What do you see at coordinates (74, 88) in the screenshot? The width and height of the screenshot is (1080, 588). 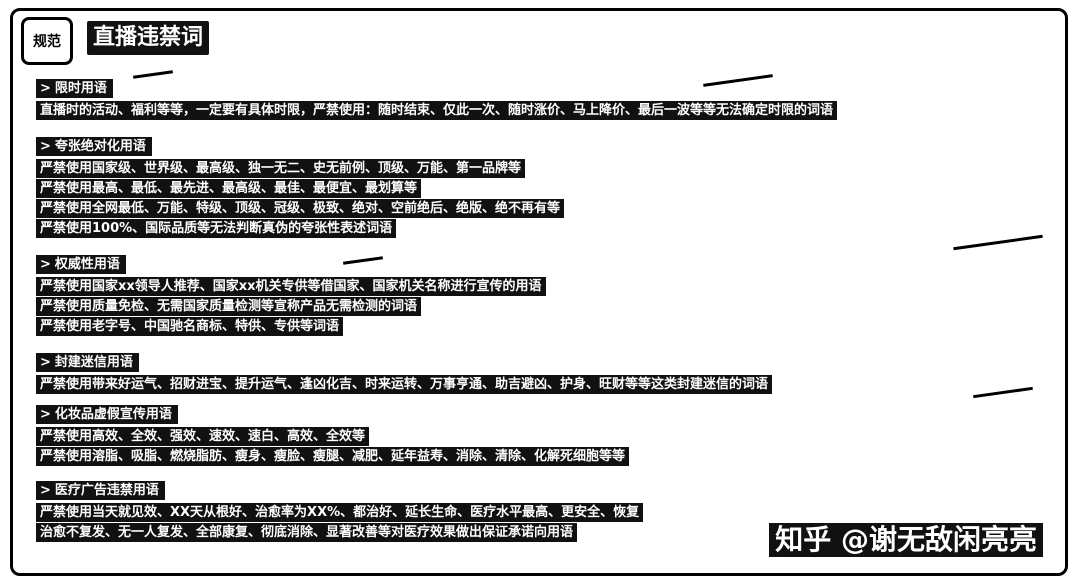 I see `section-heading: > 限时用语` at bounding box center [74, 88].